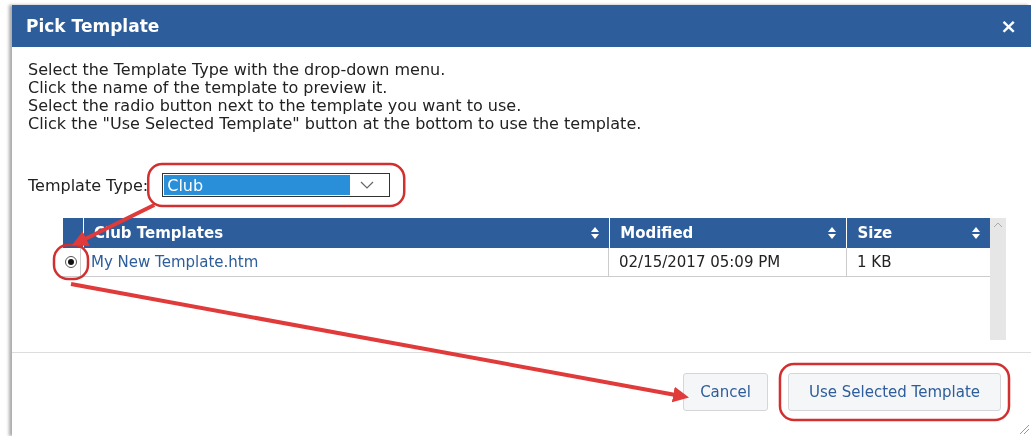  Describe the element at coordinates (725, 392) in the screenshot. I see `cancel-button: Cancel` at that location.